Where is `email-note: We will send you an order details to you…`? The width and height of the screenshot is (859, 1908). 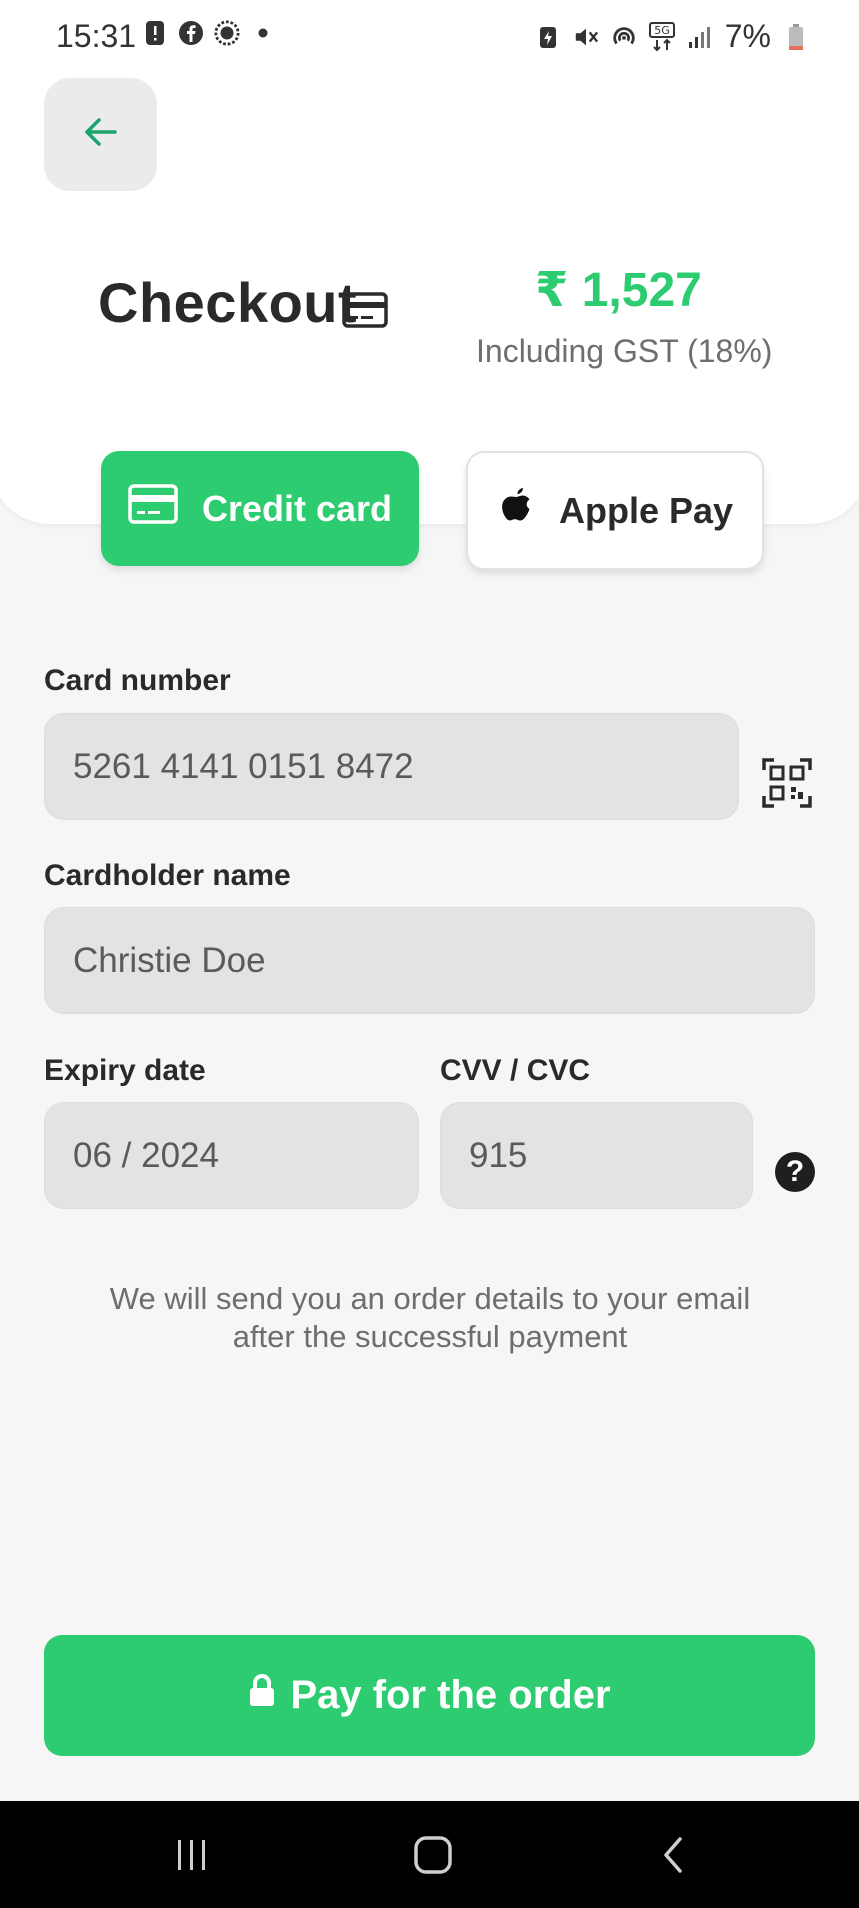 email-note: We will send you an order details to you… is located at coordinates (430, 1317).